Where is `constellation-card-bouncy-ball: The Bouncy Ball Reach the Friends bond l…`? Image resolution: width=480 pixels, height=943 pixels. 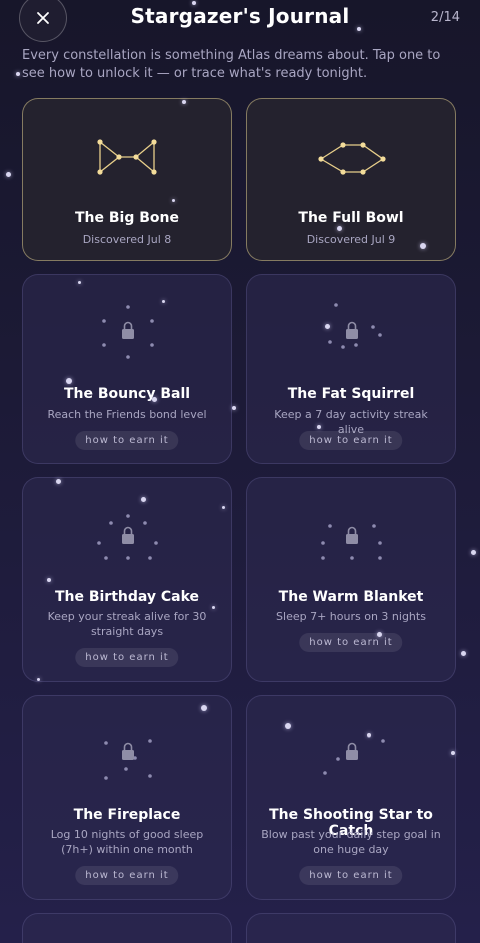
constellation-card-bouncy-ball: The Bouncy Ball Reach the Friends bond l… is located at coordinates (127, 369).